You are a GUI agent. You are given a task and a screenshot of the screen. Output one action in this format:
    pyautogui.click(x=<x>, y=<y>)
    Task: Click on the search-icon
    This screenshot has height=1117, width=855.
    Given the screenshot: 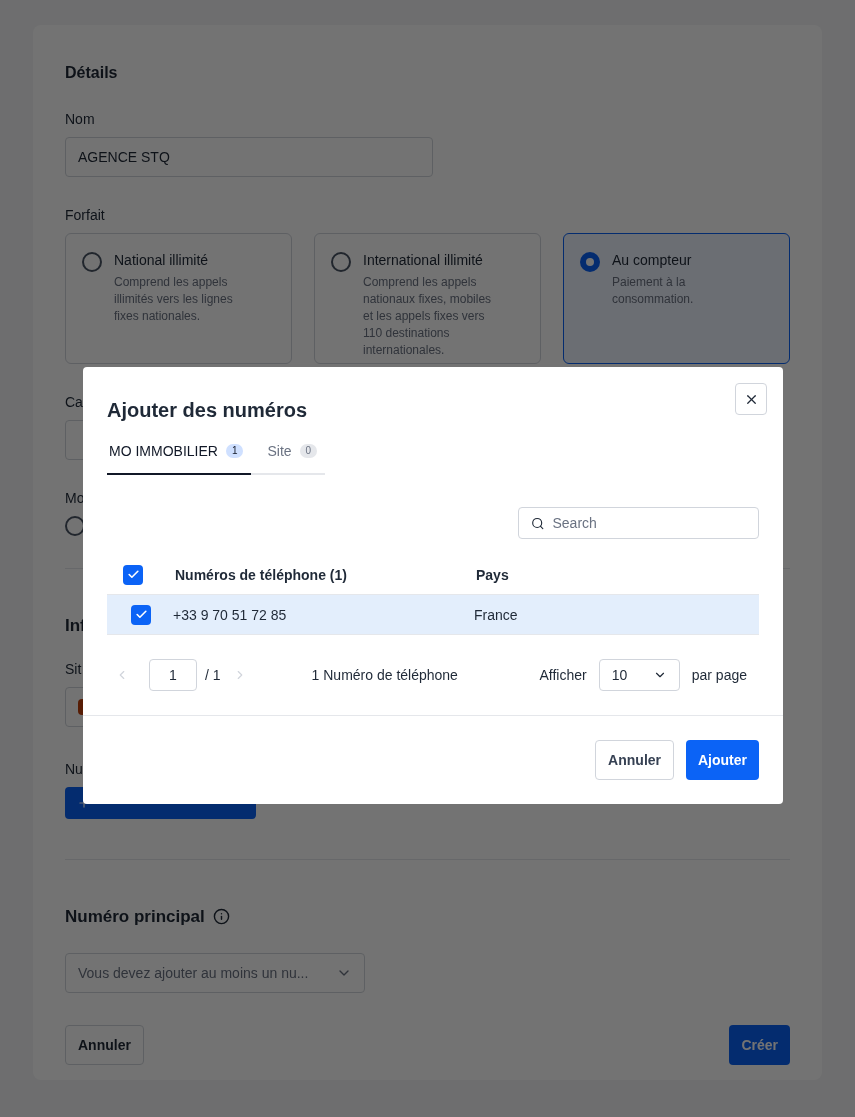 What is the action you would take?
    pyautogui.click(x=538, y=523)
    